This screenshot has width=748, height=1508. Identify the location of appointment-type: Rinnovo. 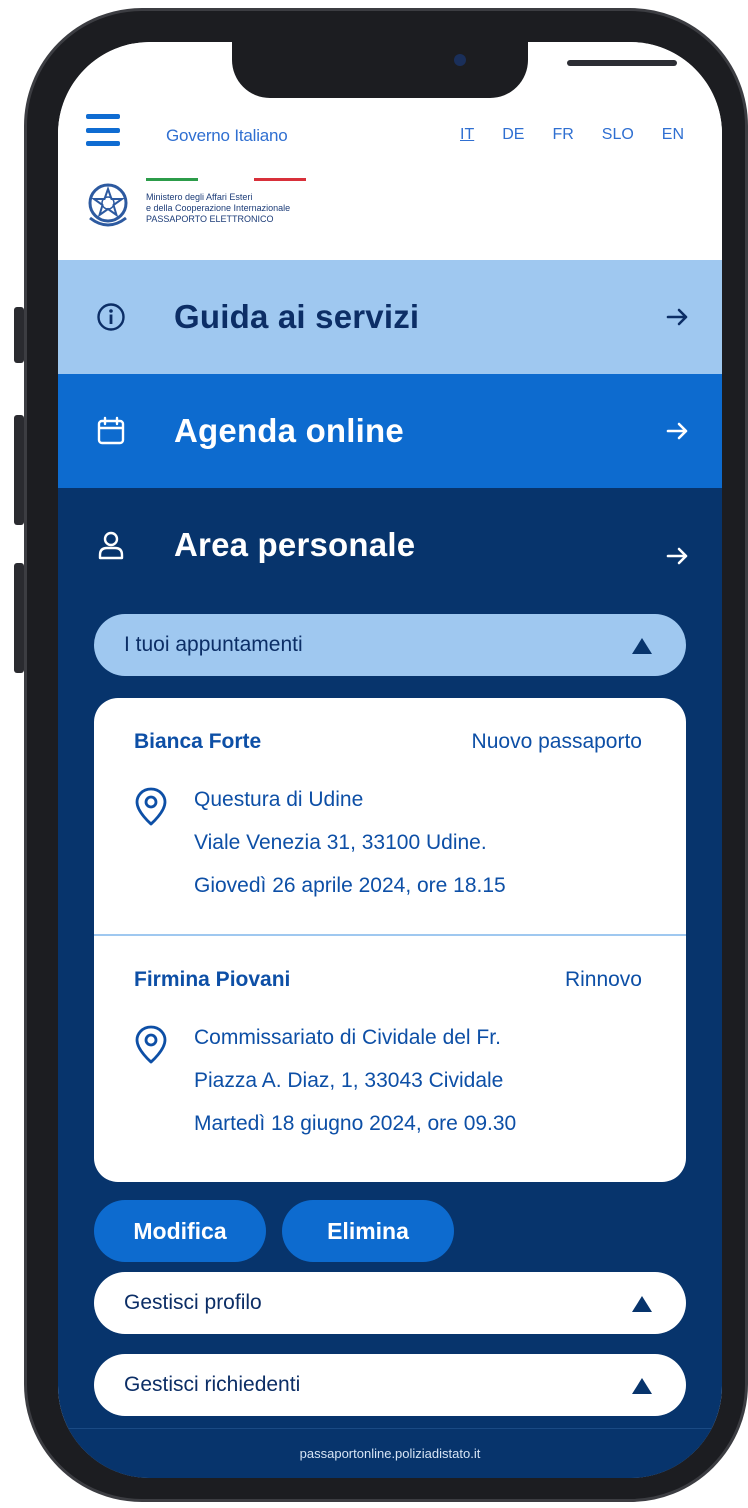
(603, 979).